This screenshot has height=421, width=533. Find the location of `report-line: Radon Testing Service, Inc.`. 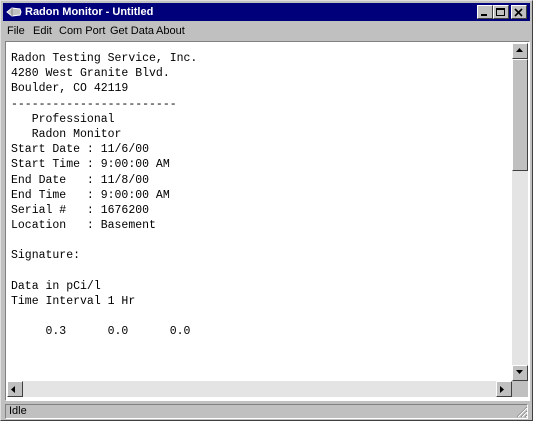

report-line: Radon Testing Service, Inc. is located at coordinates (104, 58).